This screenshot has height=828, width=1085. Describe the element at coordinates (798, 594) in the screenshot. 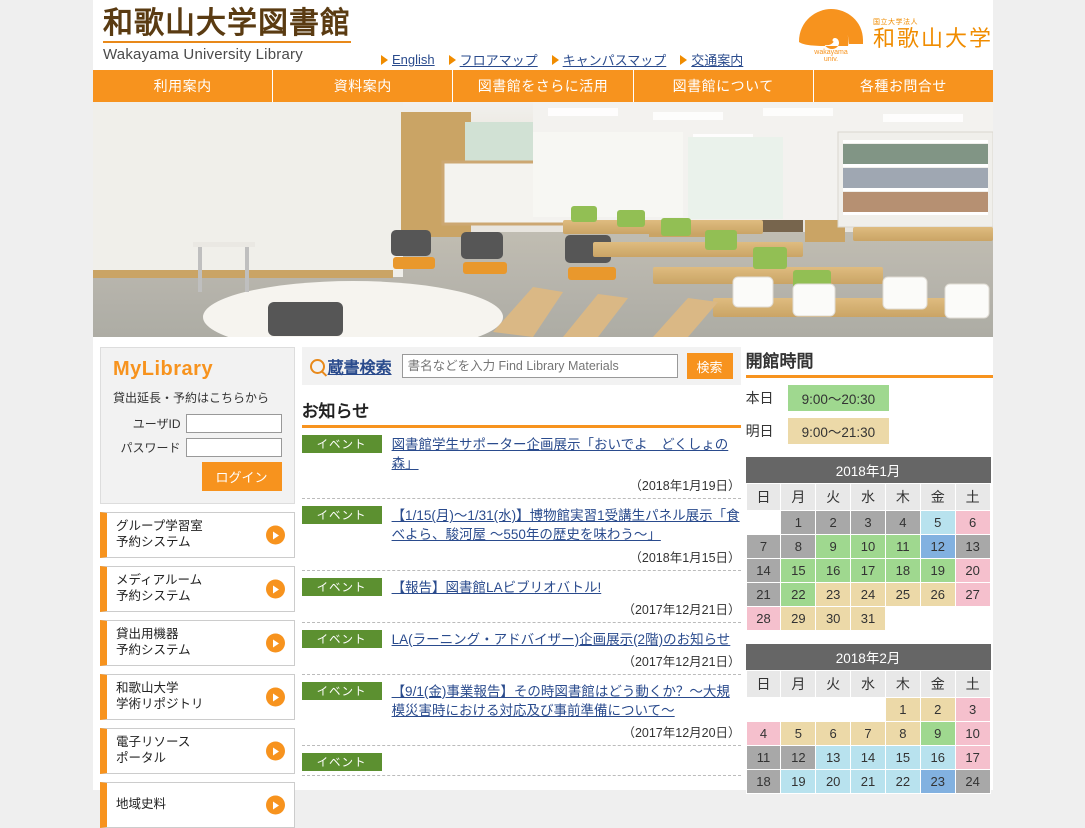

I see `calendar-day-cell: 22` at that location.